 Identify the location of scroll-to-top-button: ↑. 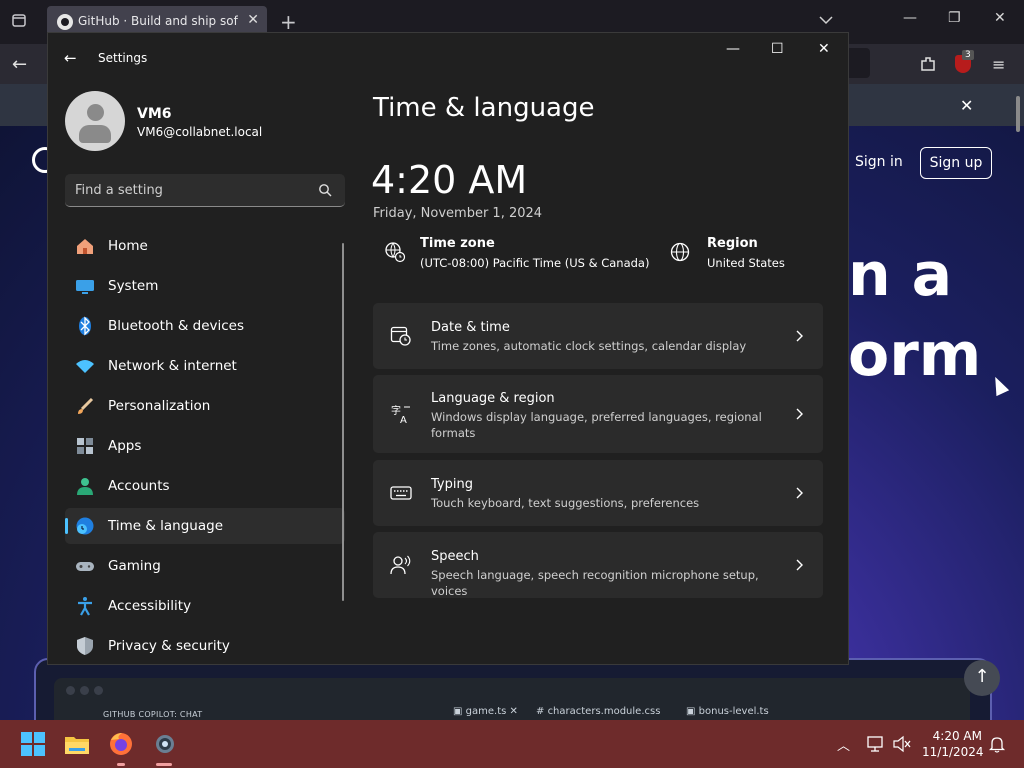
(982, 678).